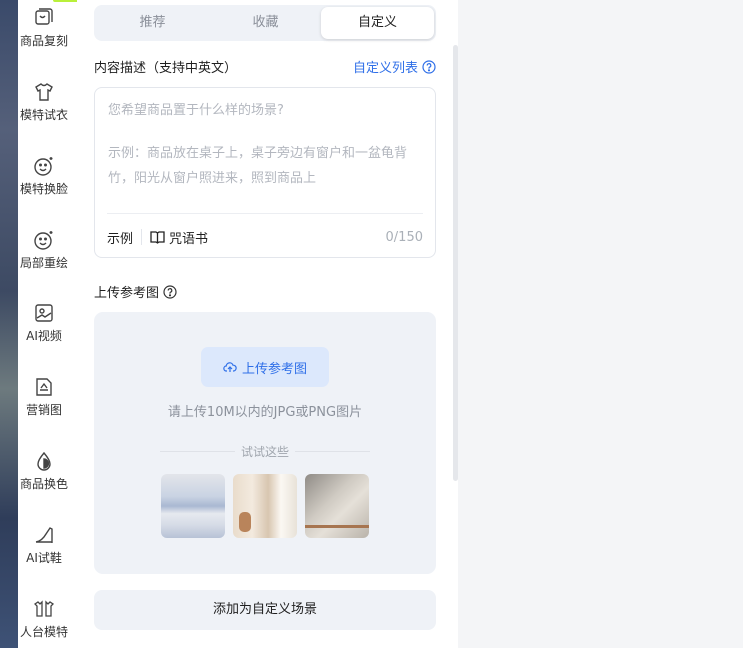  Describe the element at coordinates (9, 324) in the screenshot. I see `background-image` at that location.